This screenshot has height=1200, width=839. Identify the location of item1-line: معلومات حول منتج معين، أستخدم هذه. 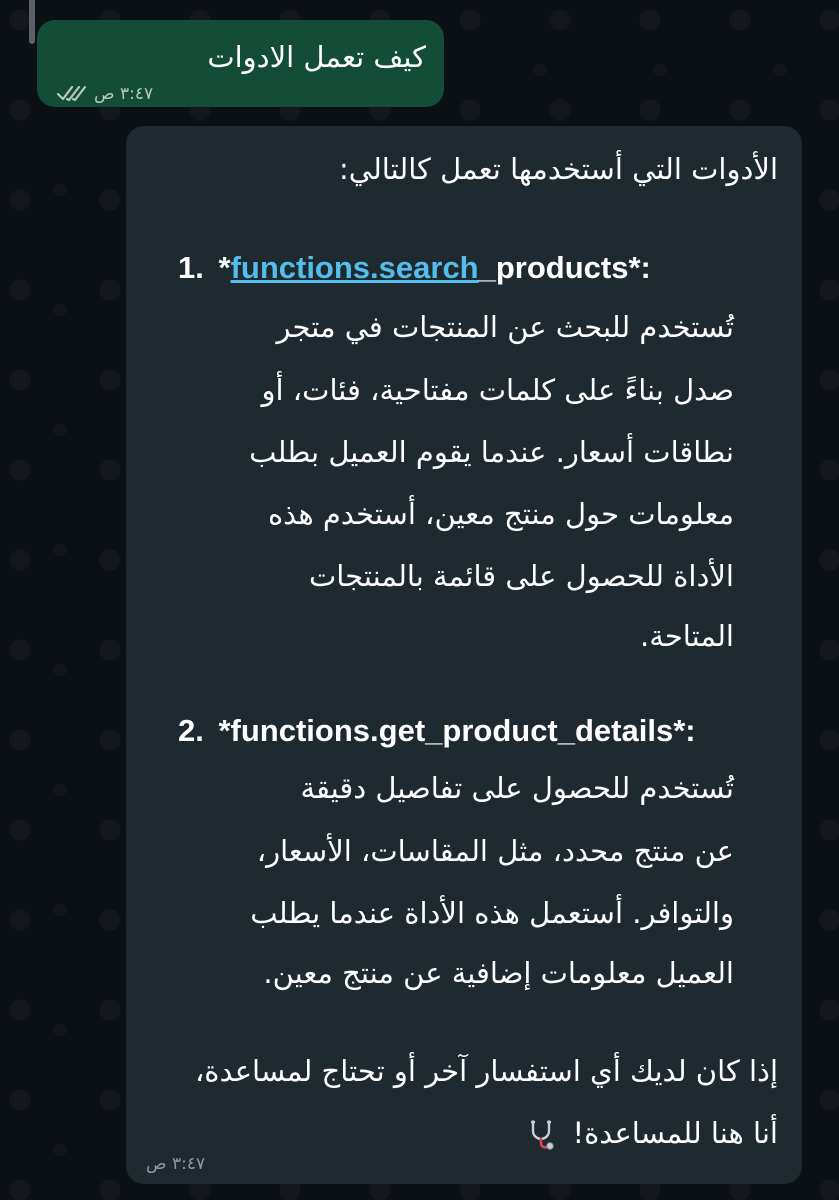
(500, 514).